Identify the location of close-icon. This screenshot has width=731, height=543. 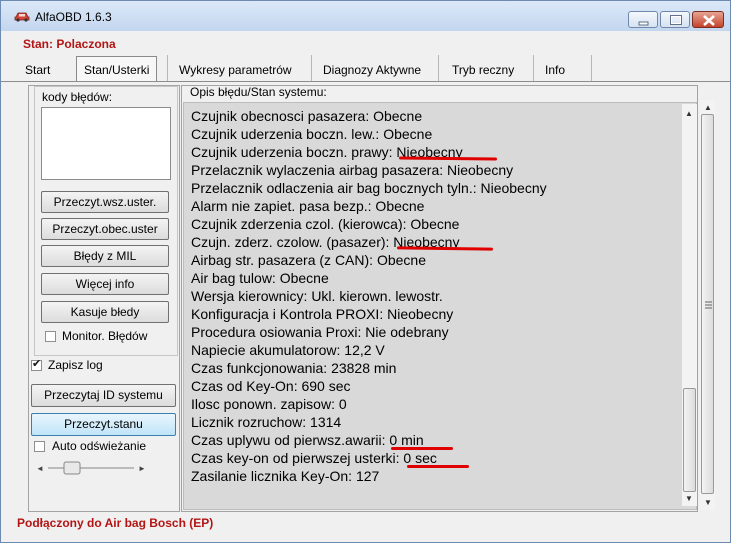
(709, 20).